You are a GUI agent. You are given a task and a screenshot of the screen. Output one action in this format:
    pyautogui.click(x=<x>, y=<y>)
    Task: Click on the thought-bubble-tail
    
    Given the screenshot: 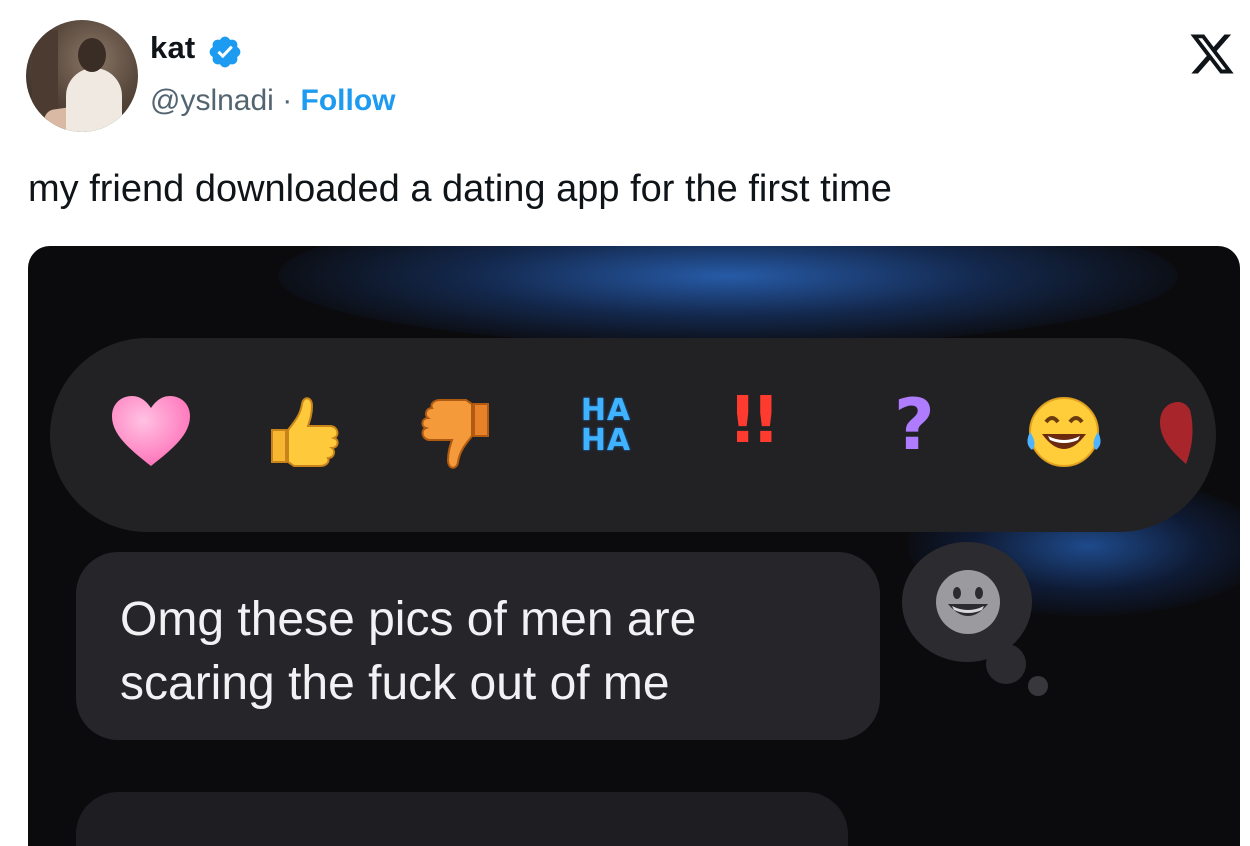 What is the action you would take?
    pyautogui.click(x=1006, y=664)
    